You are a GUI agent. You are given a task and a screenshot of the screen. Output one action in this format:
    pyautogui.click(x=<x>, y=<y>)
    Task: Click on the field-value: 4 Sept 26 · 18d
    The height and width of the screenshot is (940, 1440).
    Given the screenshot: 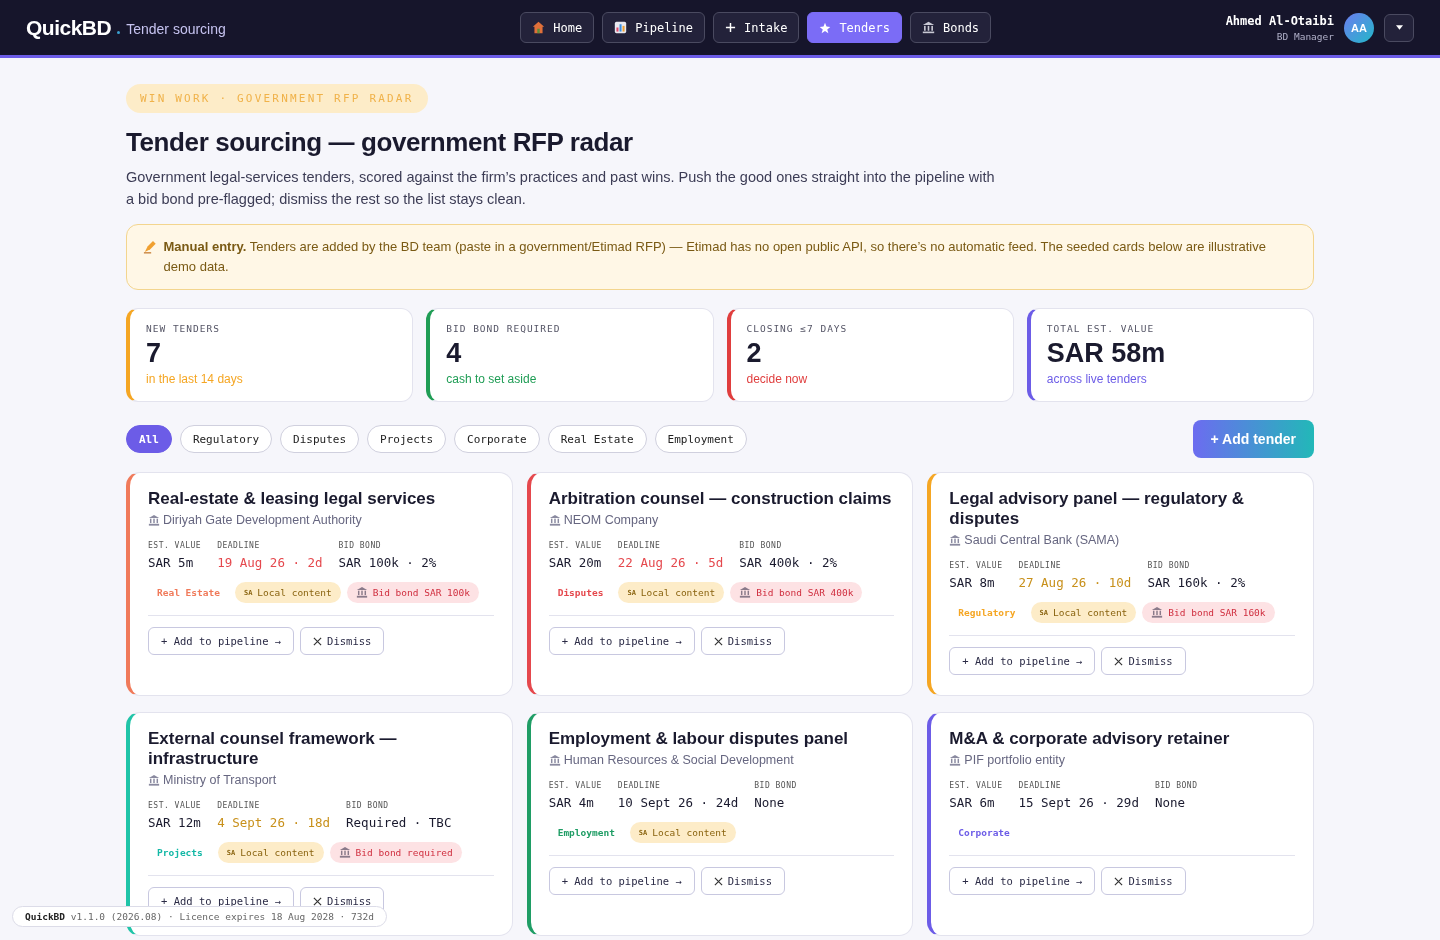 What is the action you would take?
    pyautogui.click(x=274, y=822)
    